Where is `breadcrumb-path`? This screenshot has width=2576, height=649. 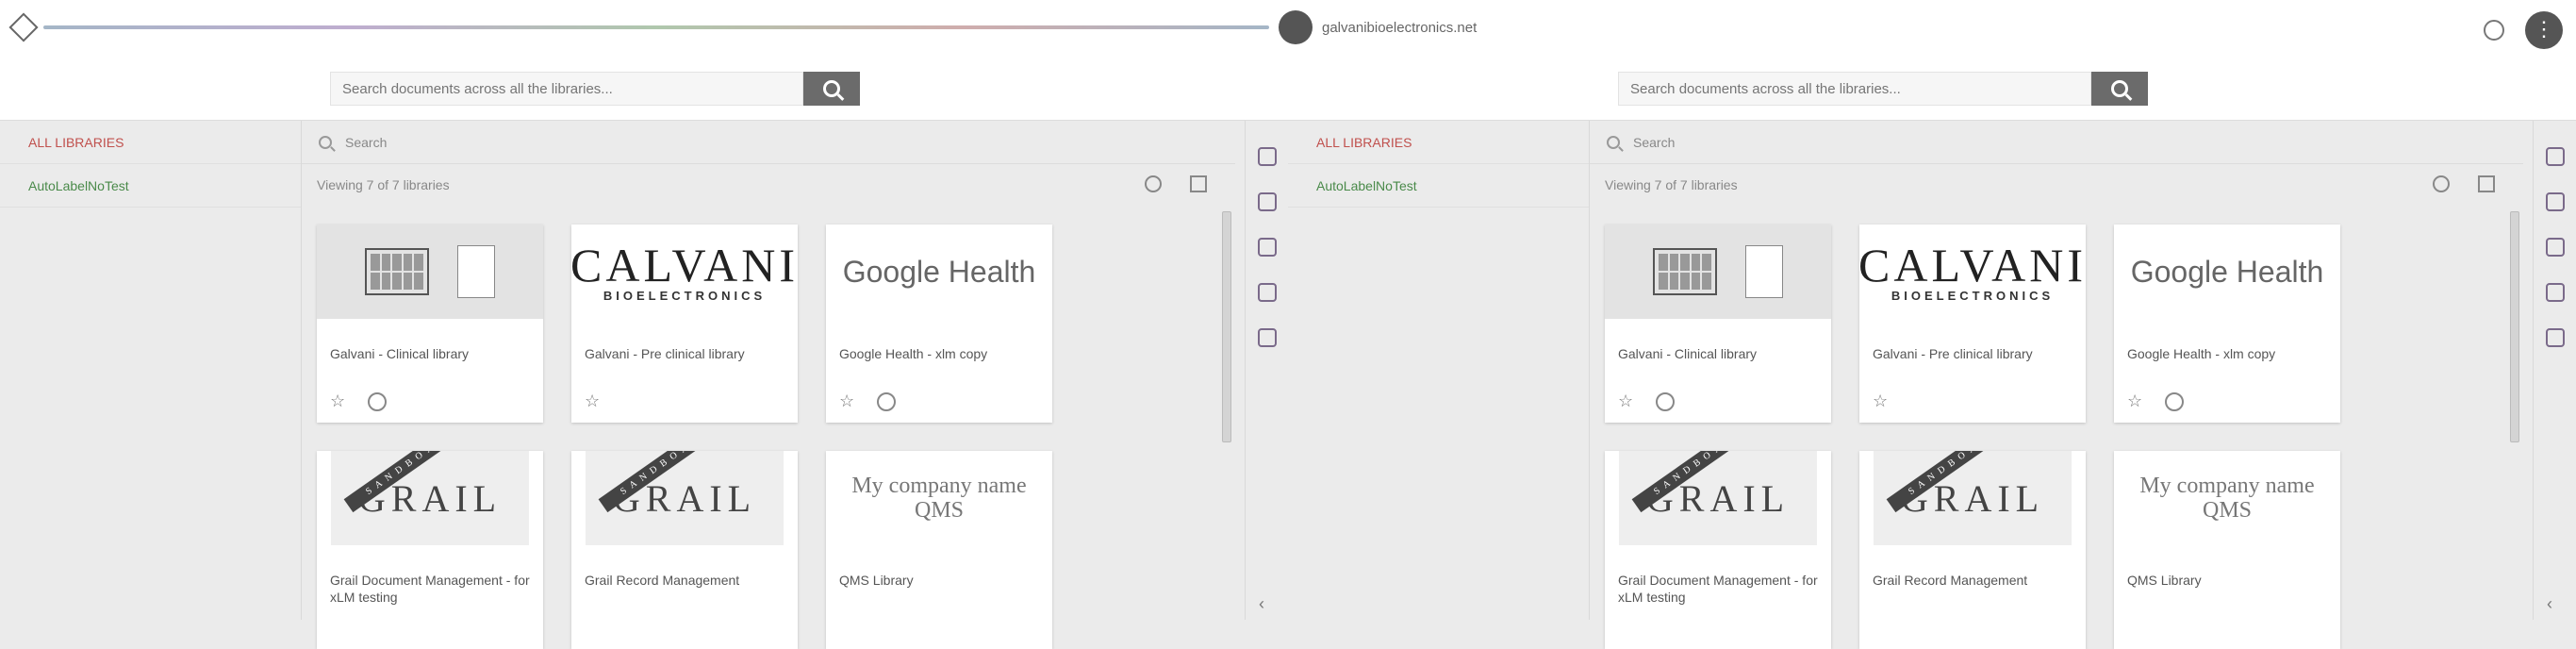
breadcrumb-path is located at coordinates (656, 27).